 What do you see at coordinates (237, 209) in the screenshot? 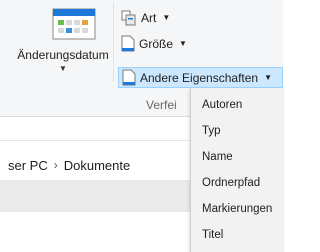
I see `menu-item-markierungen: Markierungen` at bounding box center [237, 209].